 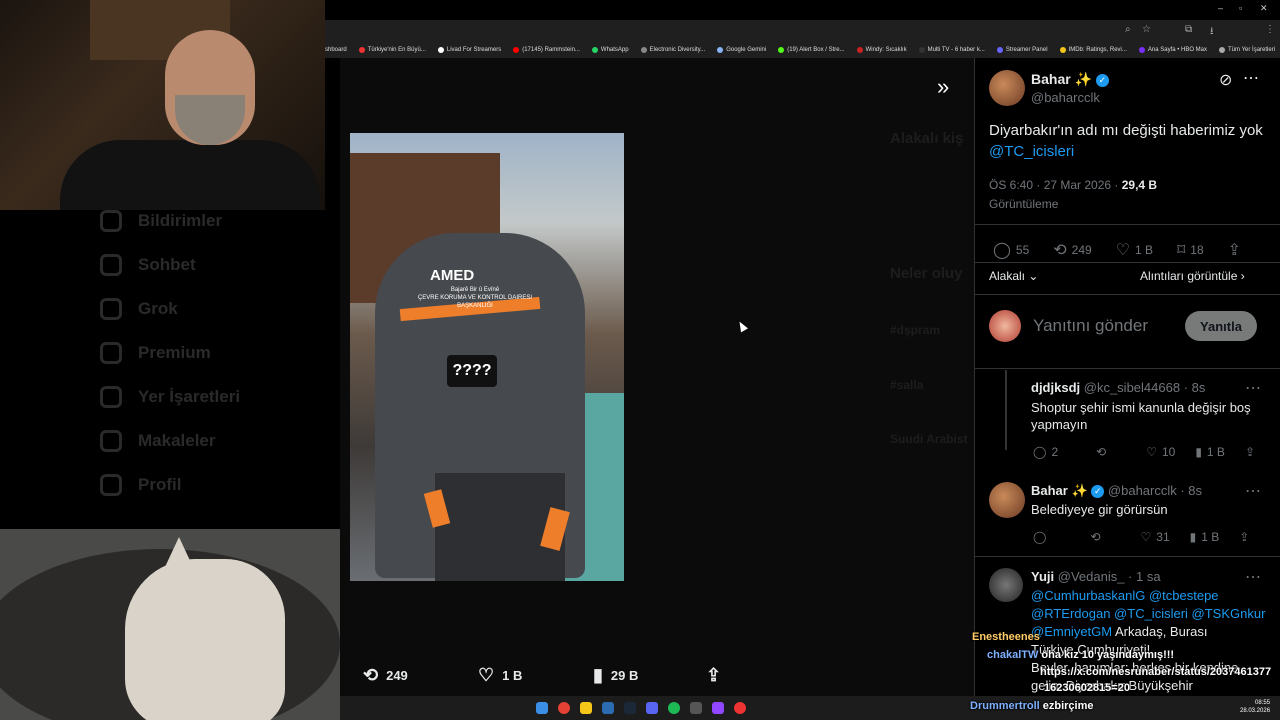 I want to click on viewer-like-button: ♡ 1 B, so click(x=500, y=675).